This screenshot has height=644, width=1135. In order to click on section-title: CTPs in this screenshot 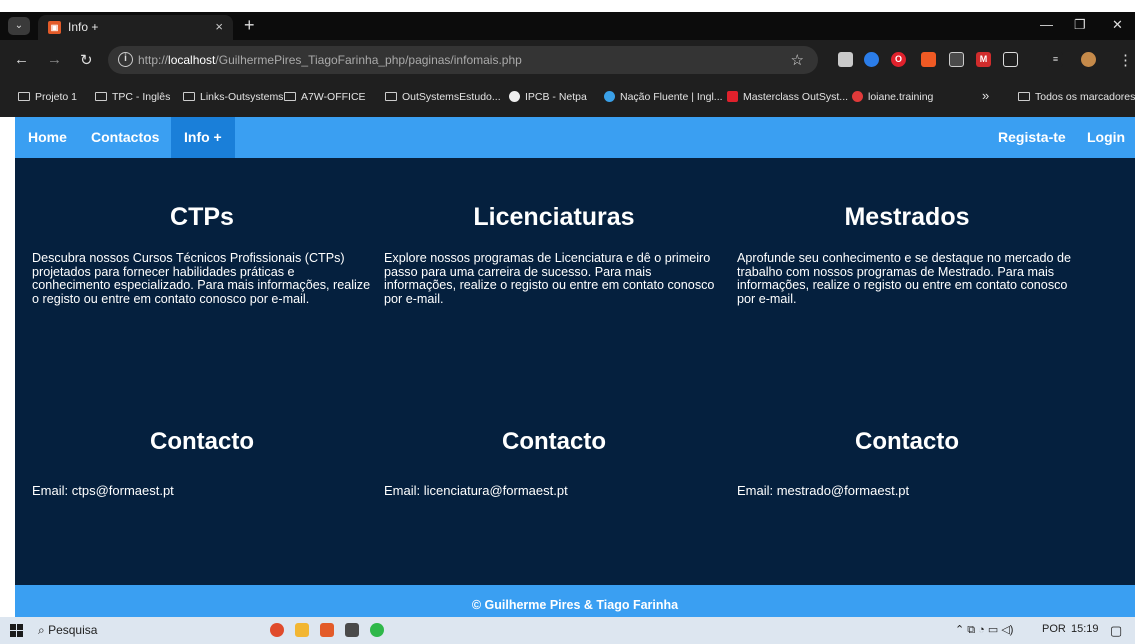, I will do `click(202, 217)`.